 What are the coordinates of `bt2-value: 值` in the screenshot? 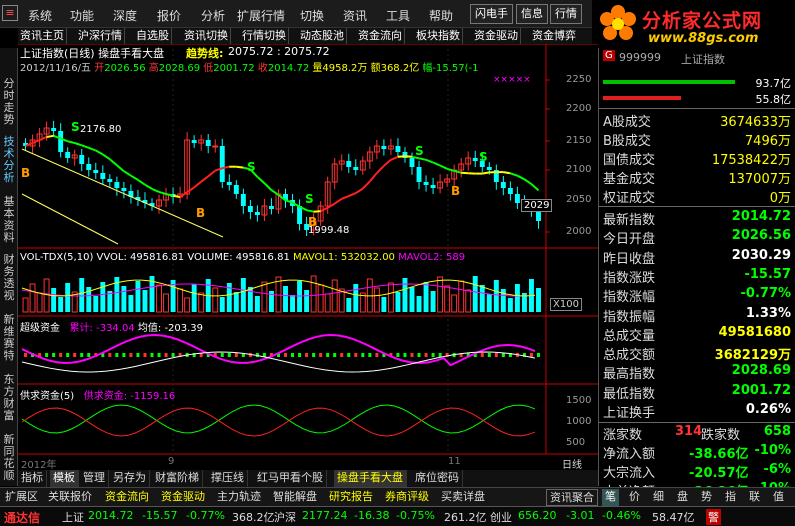 It's located at (778, 497).